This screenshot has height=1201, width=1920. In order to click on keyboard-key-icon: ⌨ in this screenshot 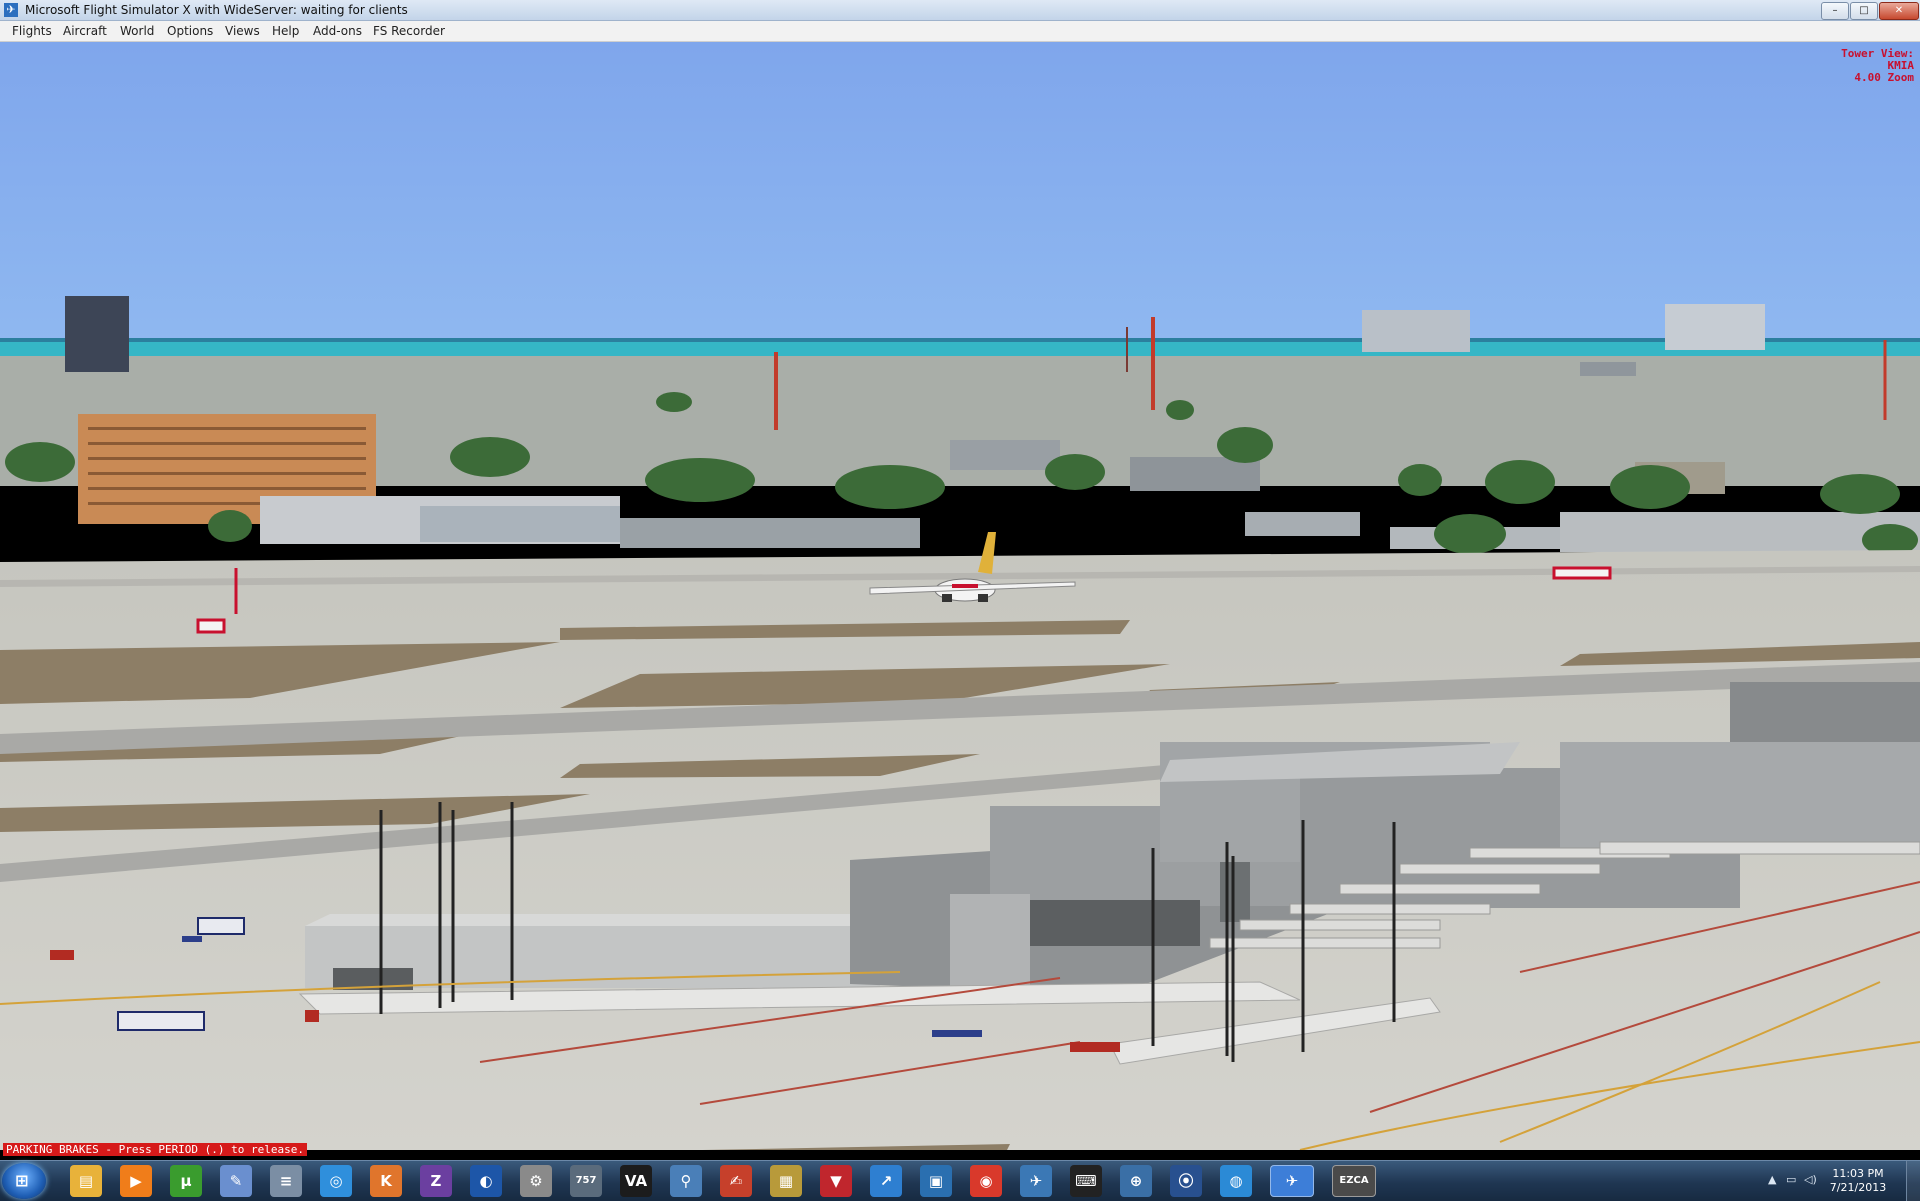, I will do `click(1086, 1181)`.